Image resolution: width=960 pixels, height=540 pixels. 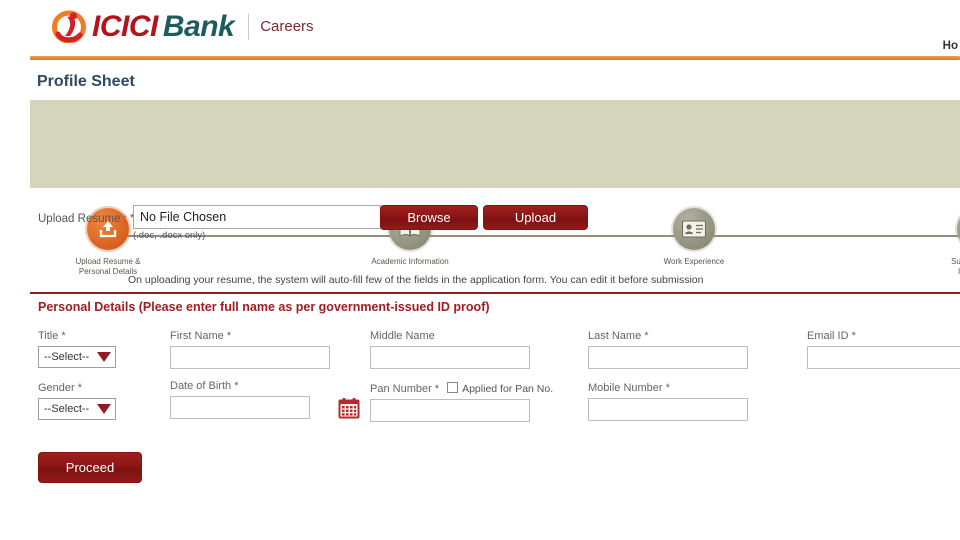 I want to click on section-divider, so click(x=495, y=293).